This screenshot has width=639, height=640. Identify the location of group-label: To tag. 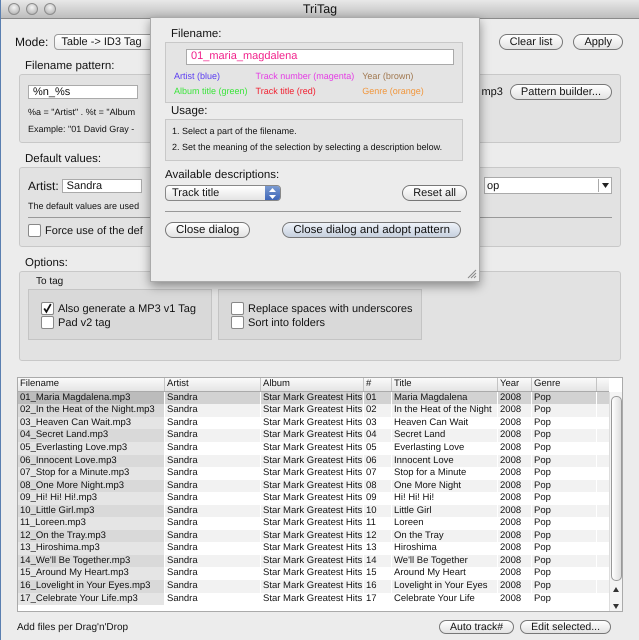
(50, 282).